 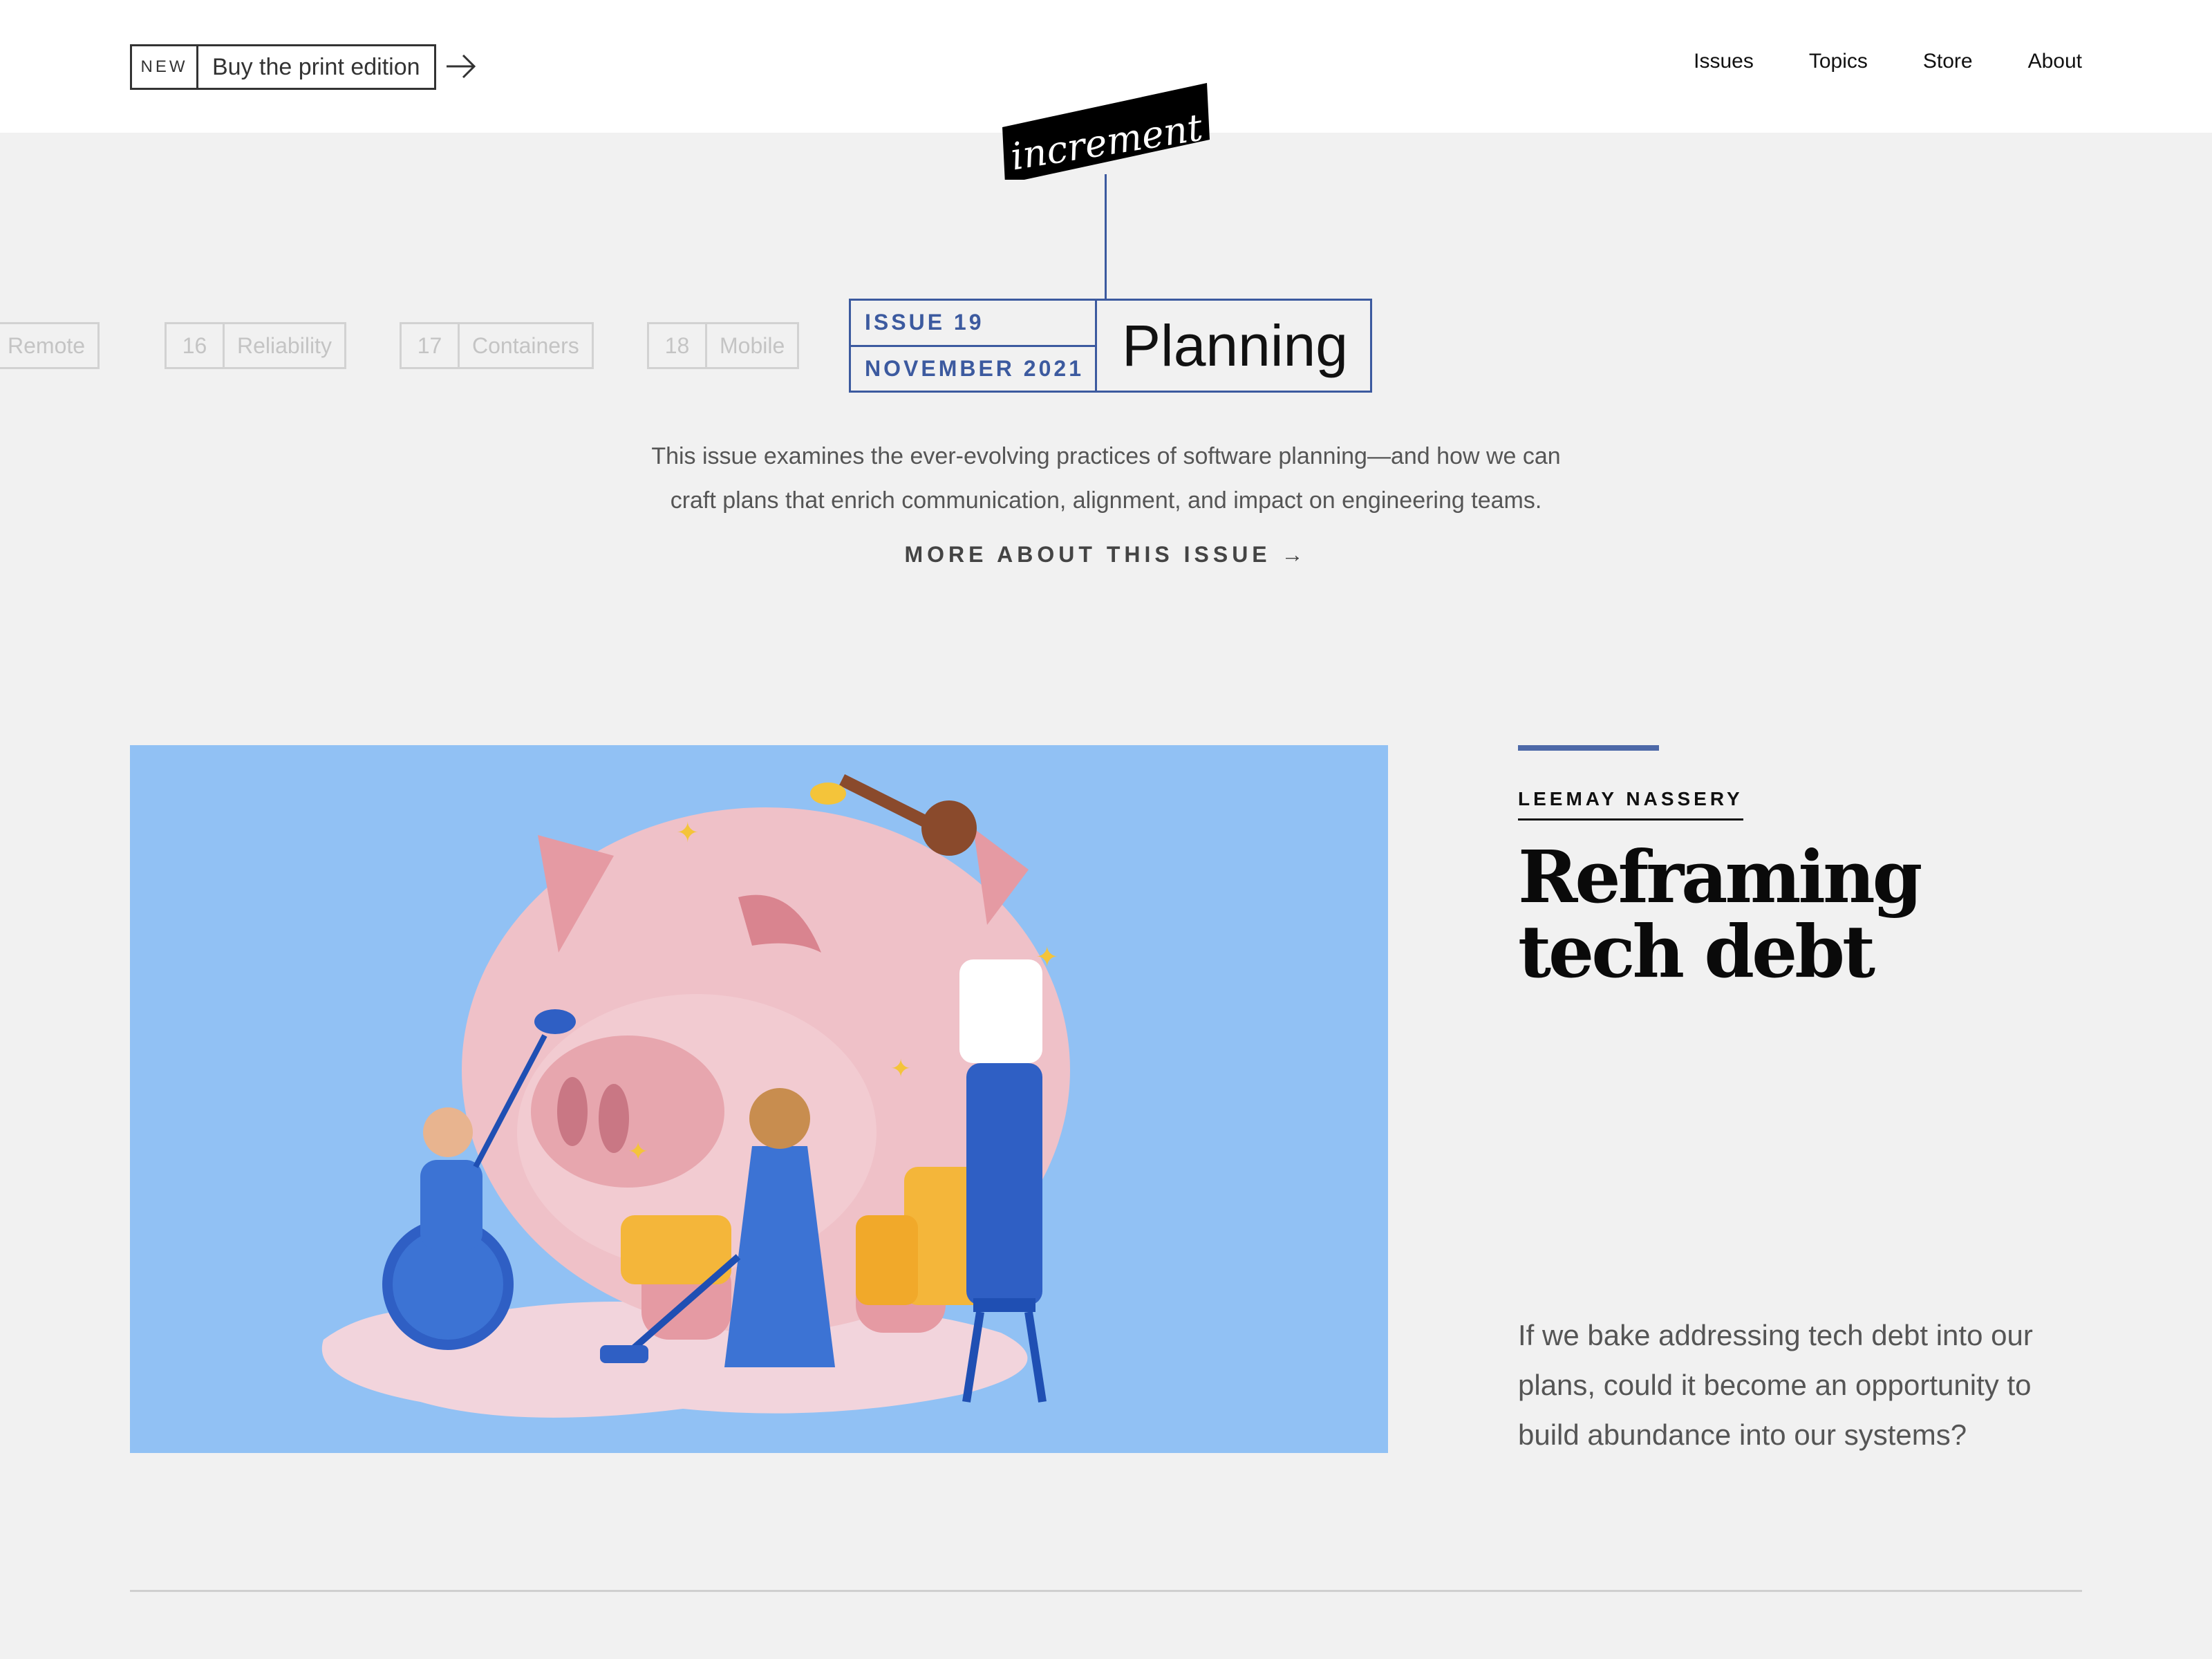 What do you see at coordinates (1724, 61) in the screenshot?
I see `nav-issues: Issues` at bounding box center [1724, 61].